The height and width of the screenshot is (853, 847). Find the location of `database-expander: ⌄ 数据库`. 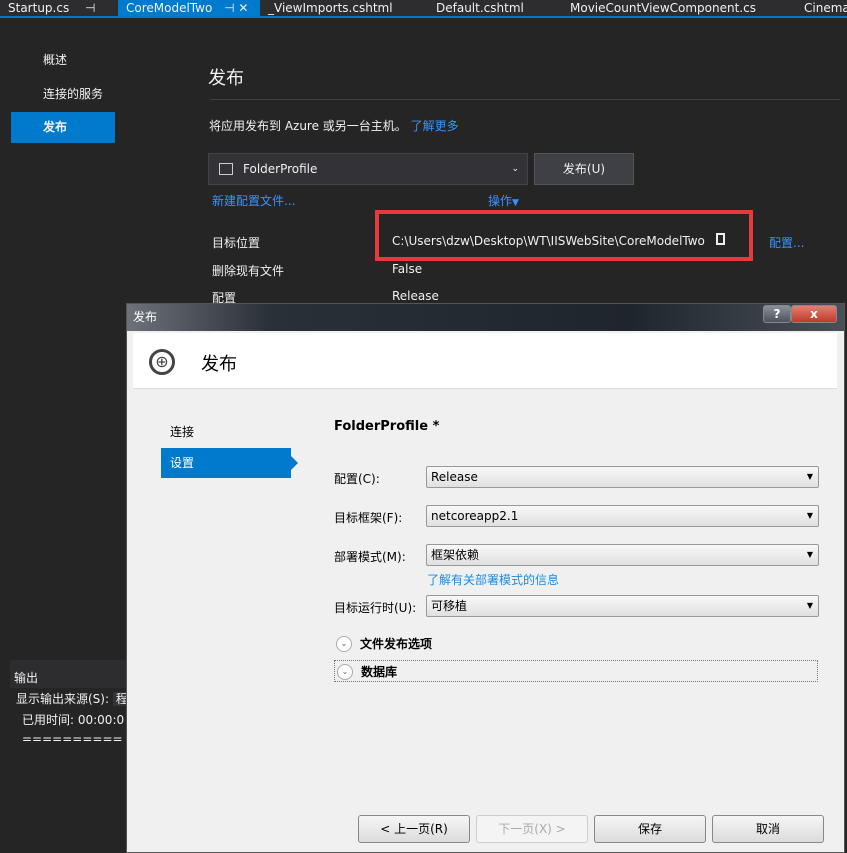

database-expander: ⌄ 数据库 is located at coordinates (576, 671).